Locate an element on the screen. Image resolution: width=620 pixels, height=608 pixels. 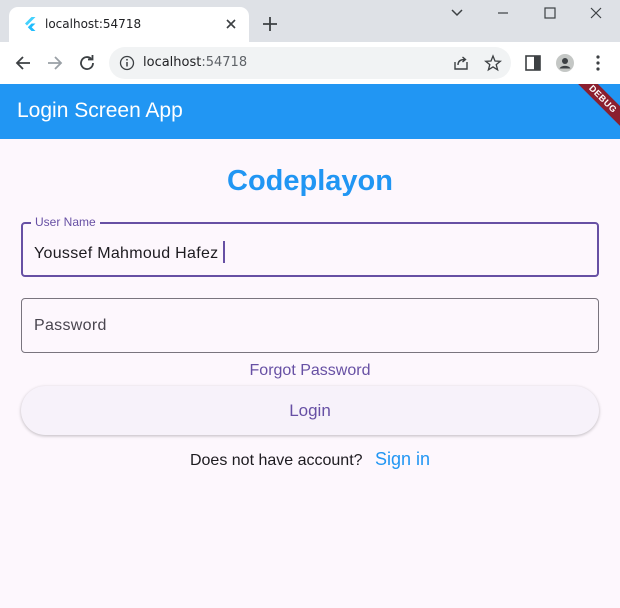
login-button: Login is located at coordinates (310, 410).